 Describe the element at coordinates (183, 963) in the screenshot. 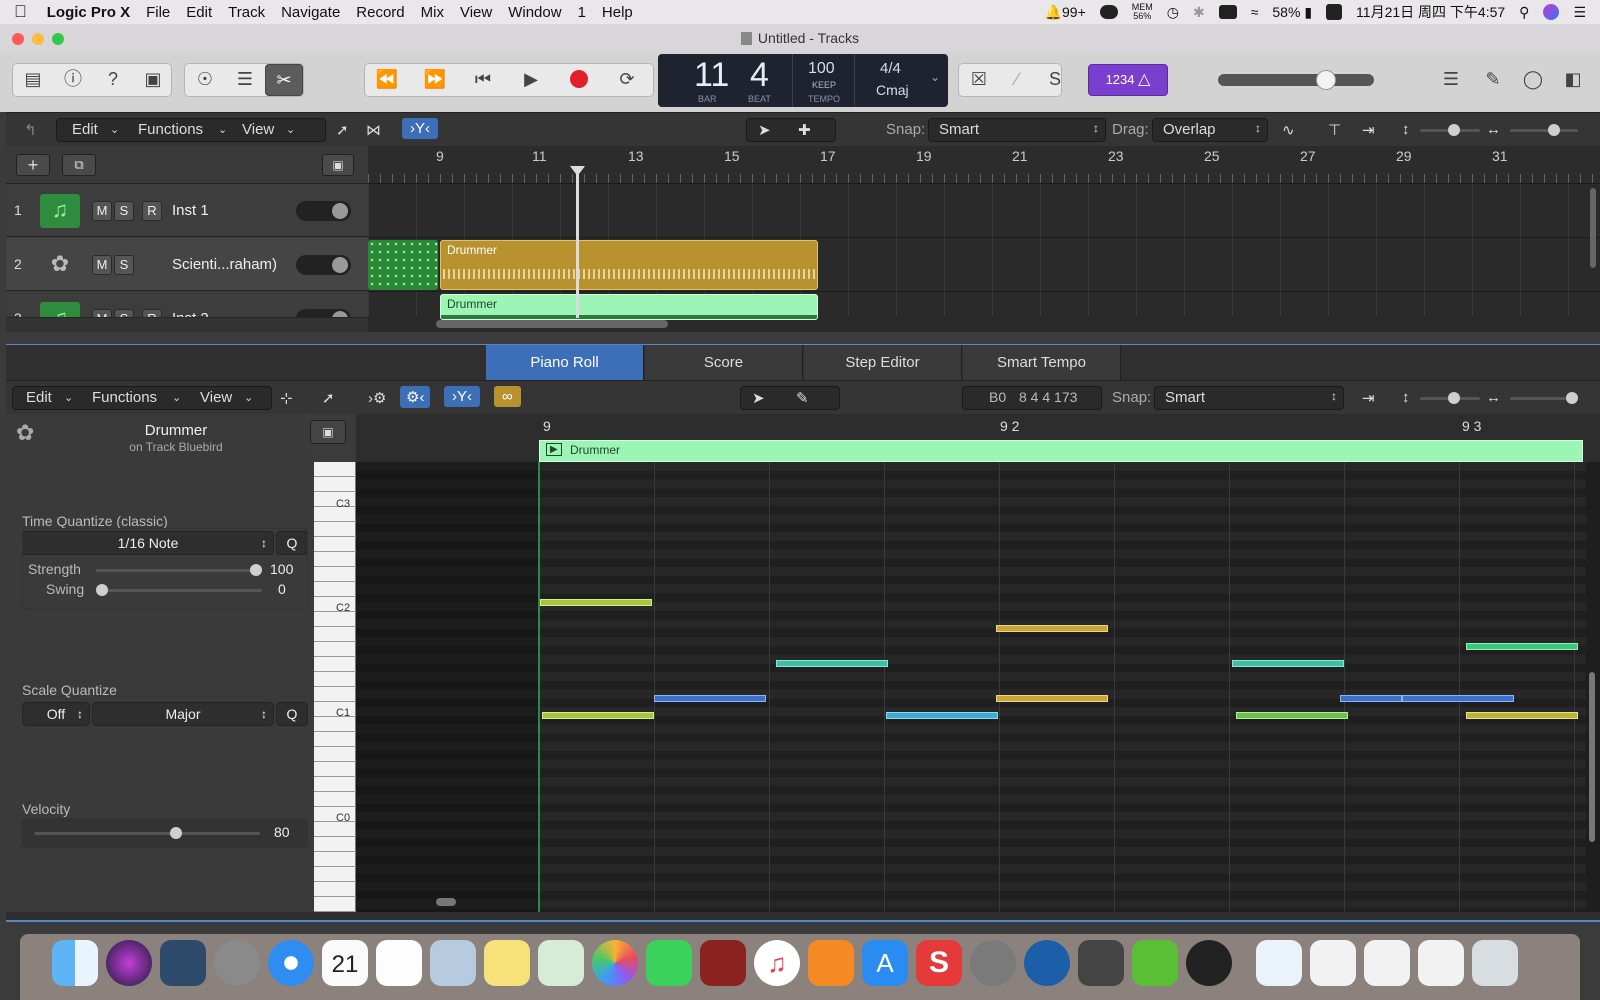

I see `image-capture-icon` at that location.